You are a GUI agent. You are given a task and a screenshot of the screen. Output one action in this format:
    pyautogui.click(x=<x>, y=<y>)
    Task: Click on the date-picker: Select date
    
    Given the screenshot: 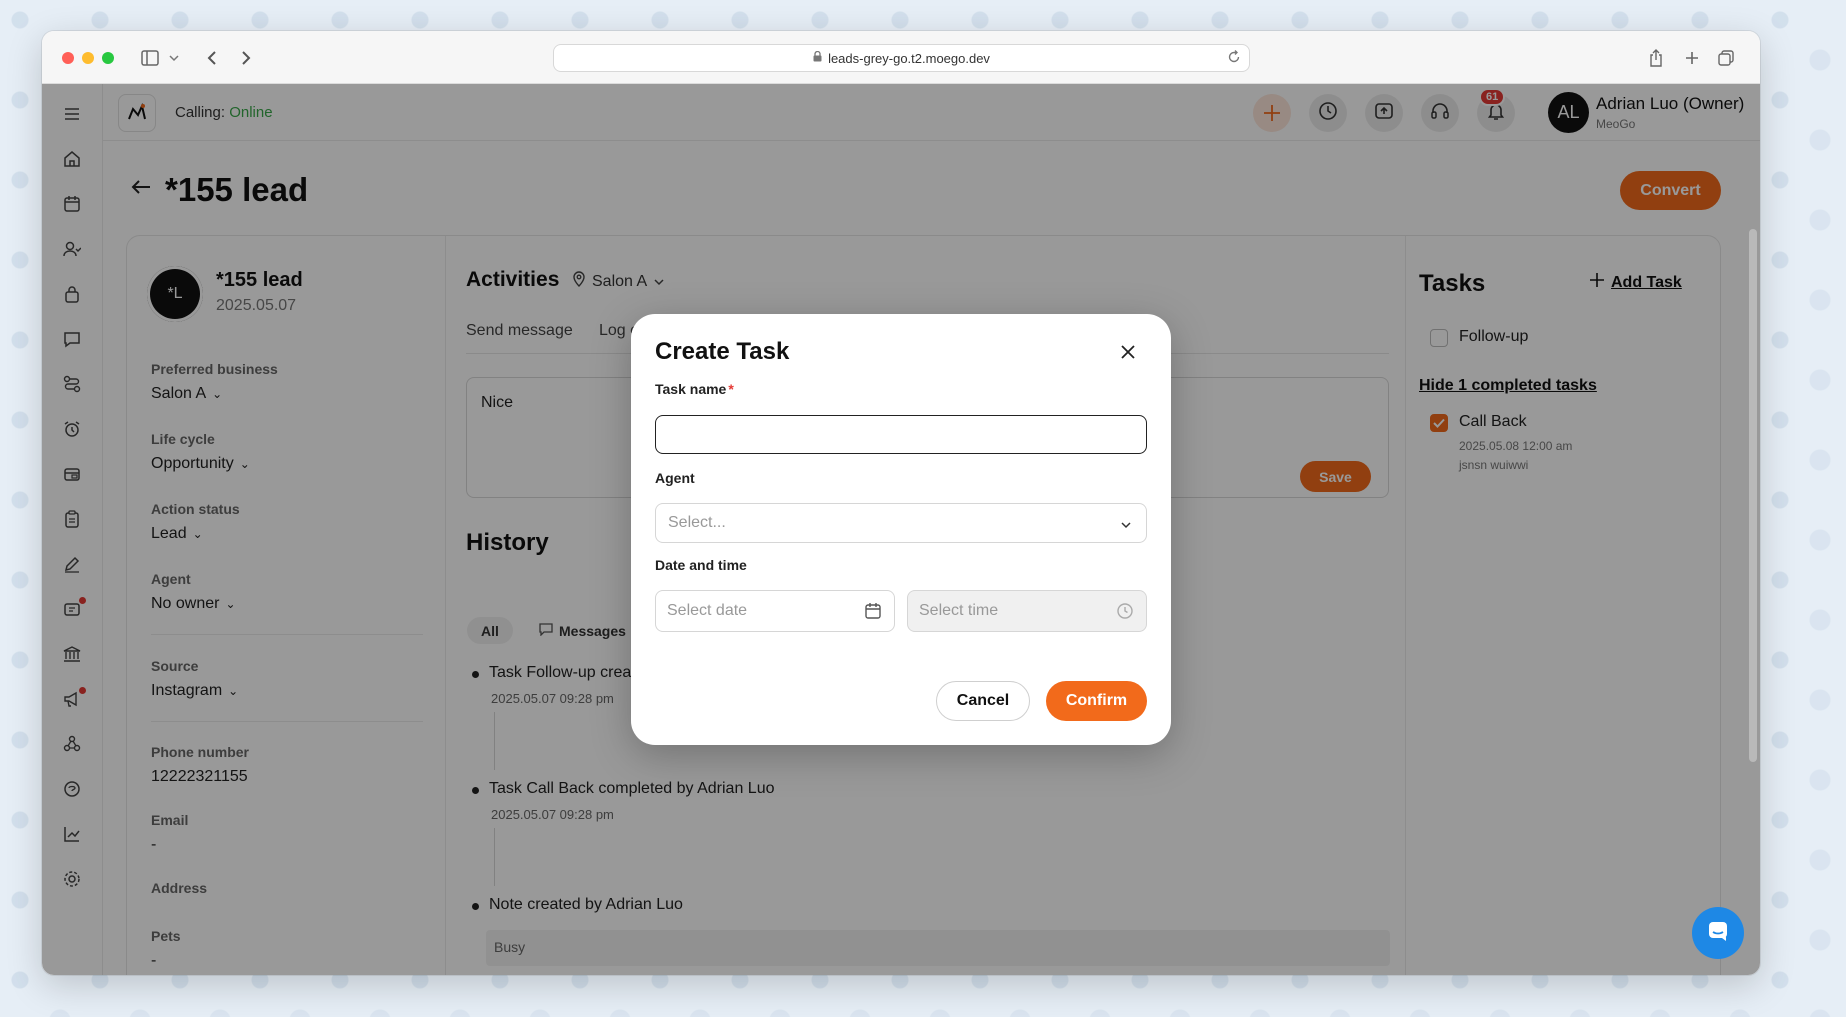 What is the action you would take?
    pyautogui.click(x=775, y=611)
    